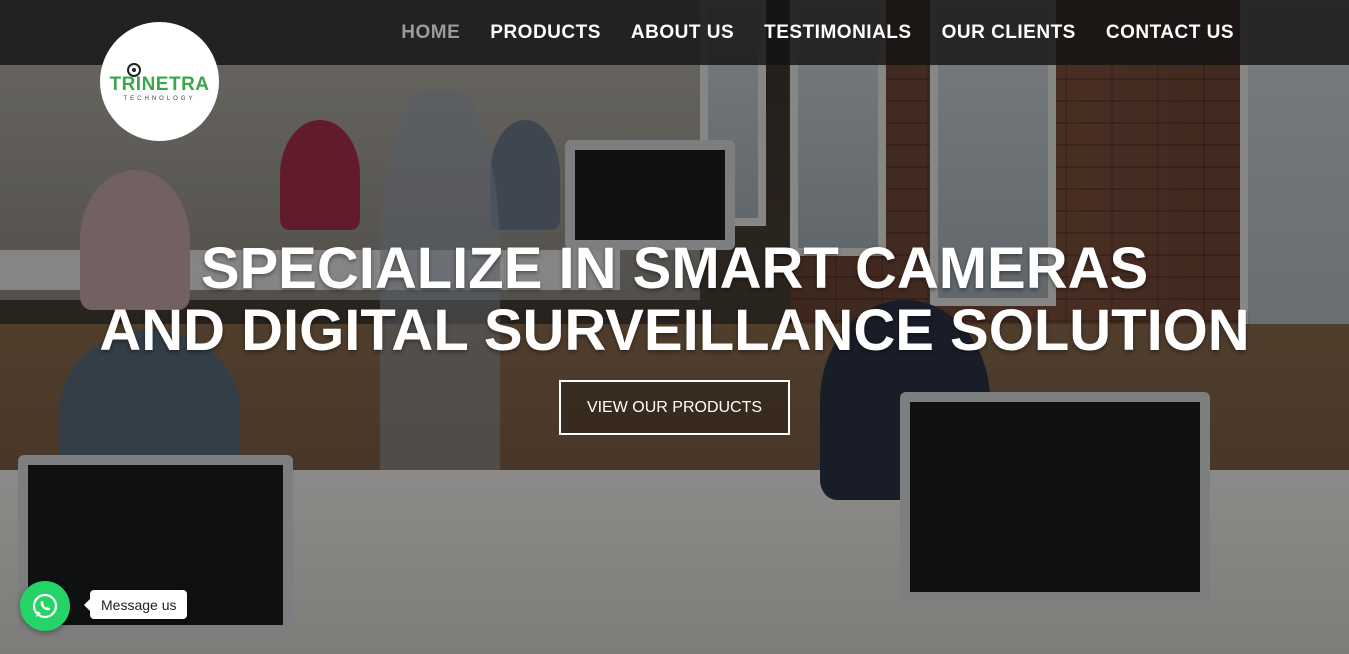 Image resolution: width=1349 pixels, height=654 pixels. What do you see at coordinates (674, 330) in the screenshot?
I see `hero-title-line-2: AND DIGITAL SURVEILLANCE SOLUTION` at bounding box center [674, 330].